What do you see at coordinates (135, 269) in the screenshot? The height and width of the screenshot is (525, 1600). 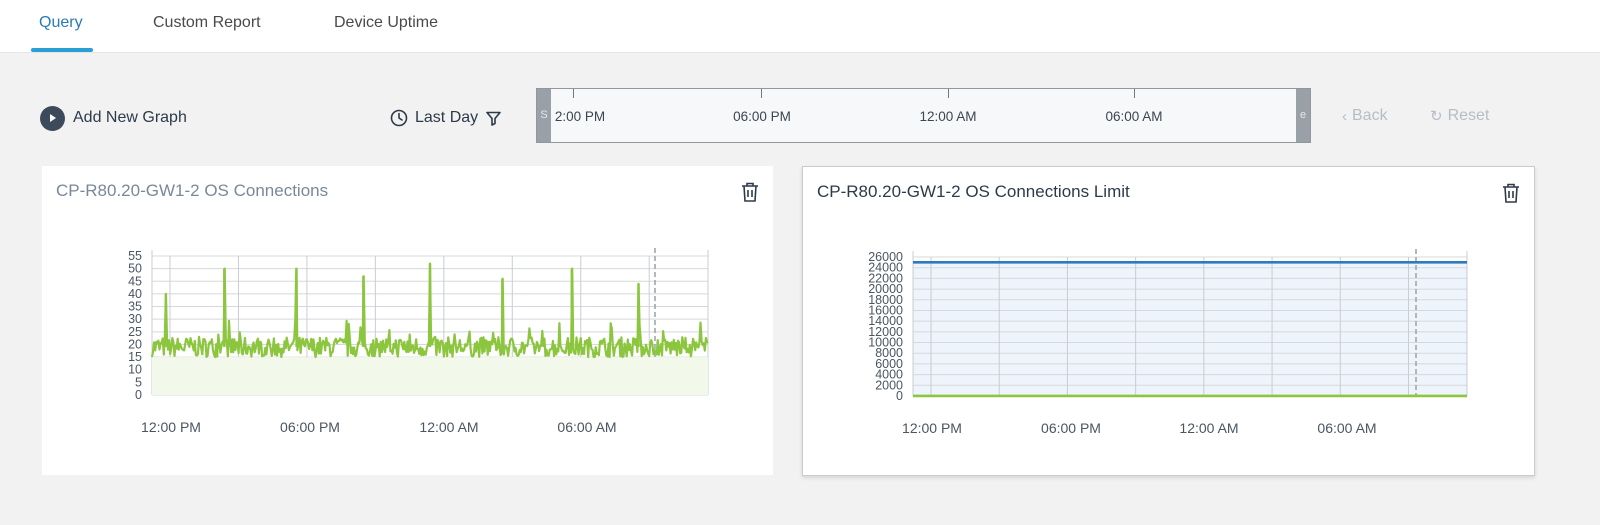 I see `y-tick-label: 50` at bounding box center [135, 269].